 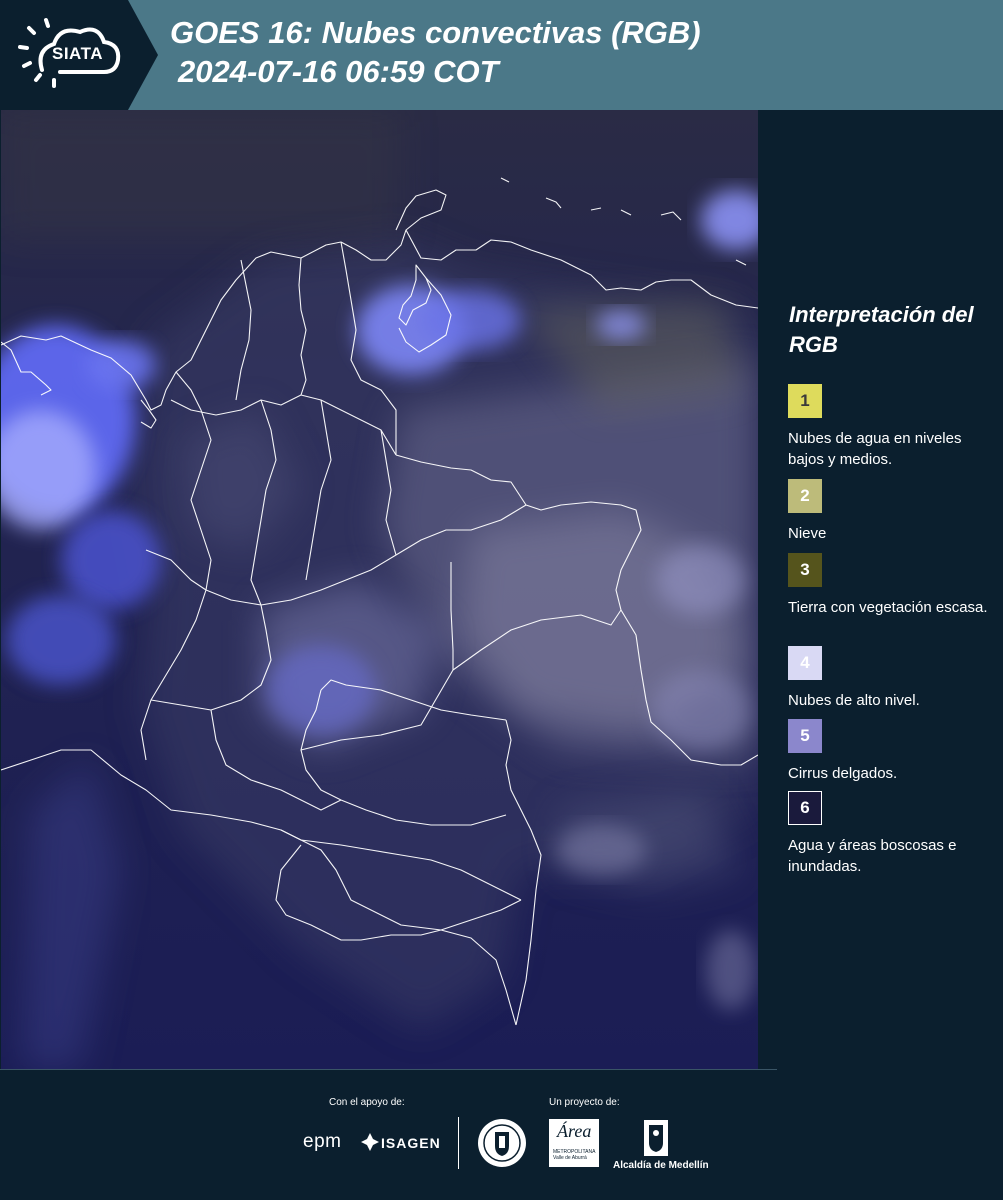 I want to click on footer-divider, so click(x=458, y=1143).